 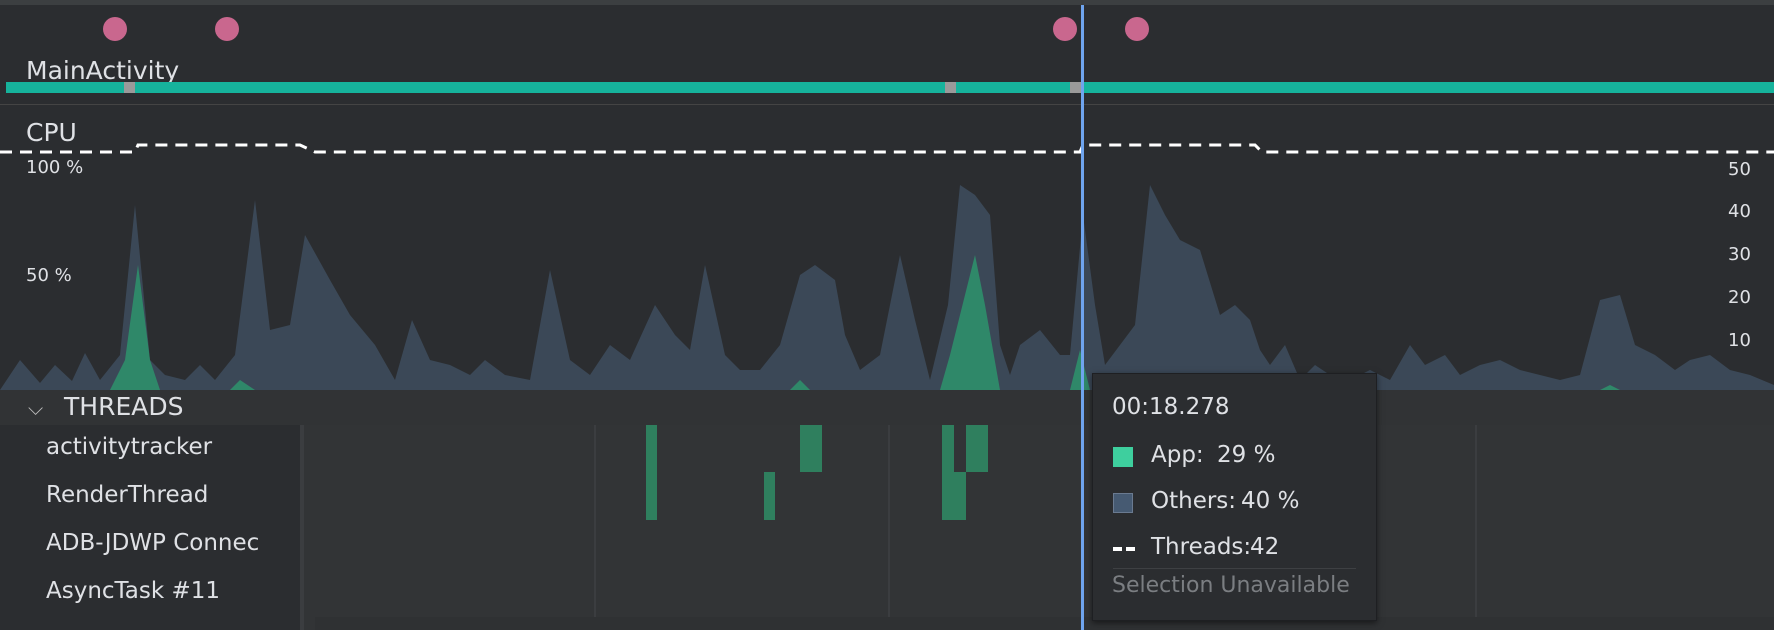 What do you see at coordinates (1177, 455) in the screenshot?
I see `tooltip-app-label: App:` at bounding box center [1177, 455].